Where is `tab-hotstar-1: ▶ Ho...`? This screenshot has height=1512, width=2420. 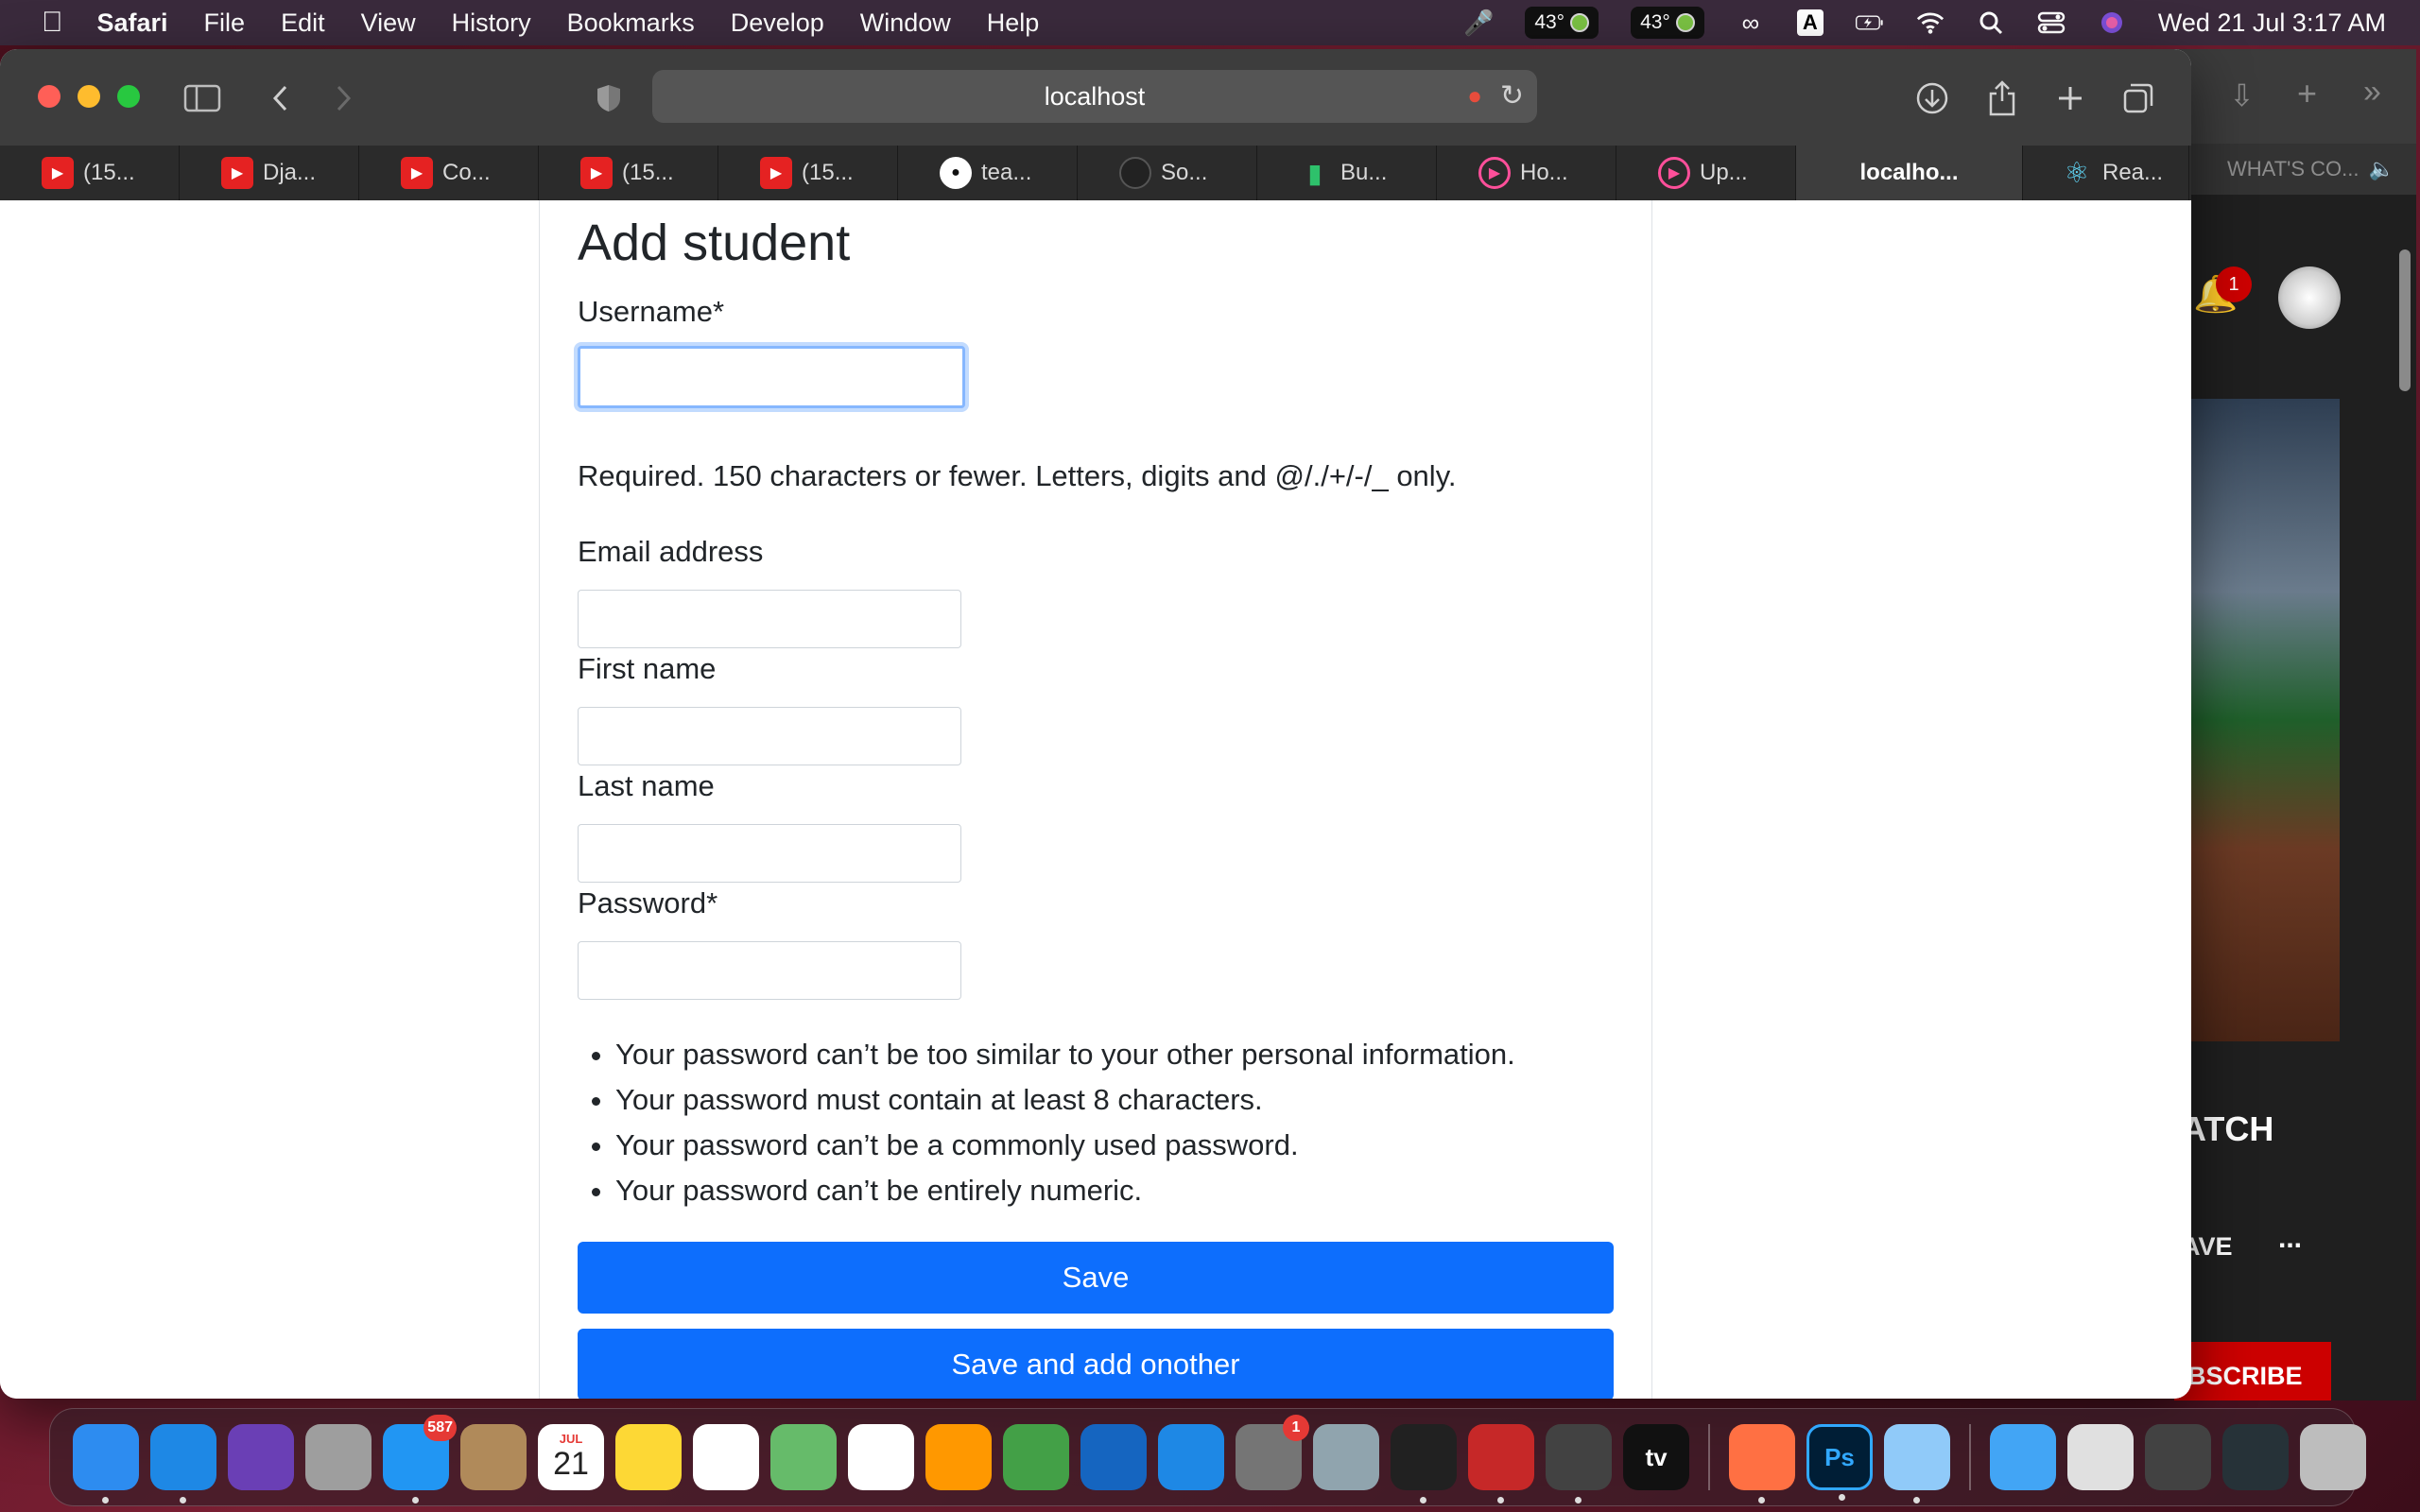
tab-hotstar-1: ▶ Ho... is located at coordinates (1526, 173).